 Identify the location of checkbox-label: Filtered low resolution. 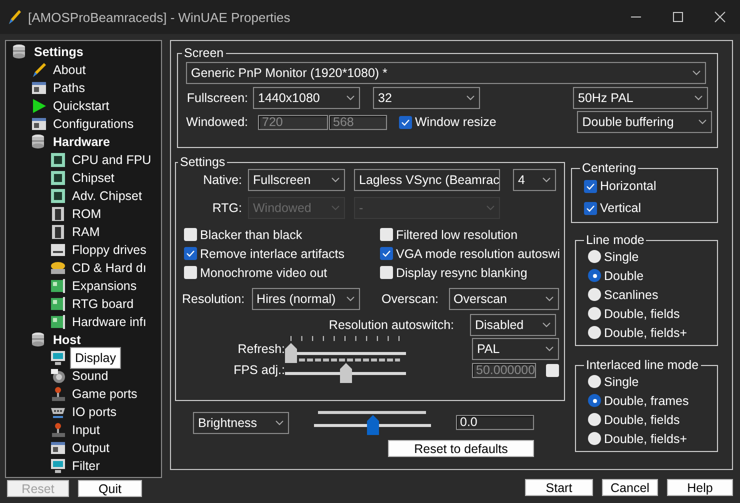
(457, 235).